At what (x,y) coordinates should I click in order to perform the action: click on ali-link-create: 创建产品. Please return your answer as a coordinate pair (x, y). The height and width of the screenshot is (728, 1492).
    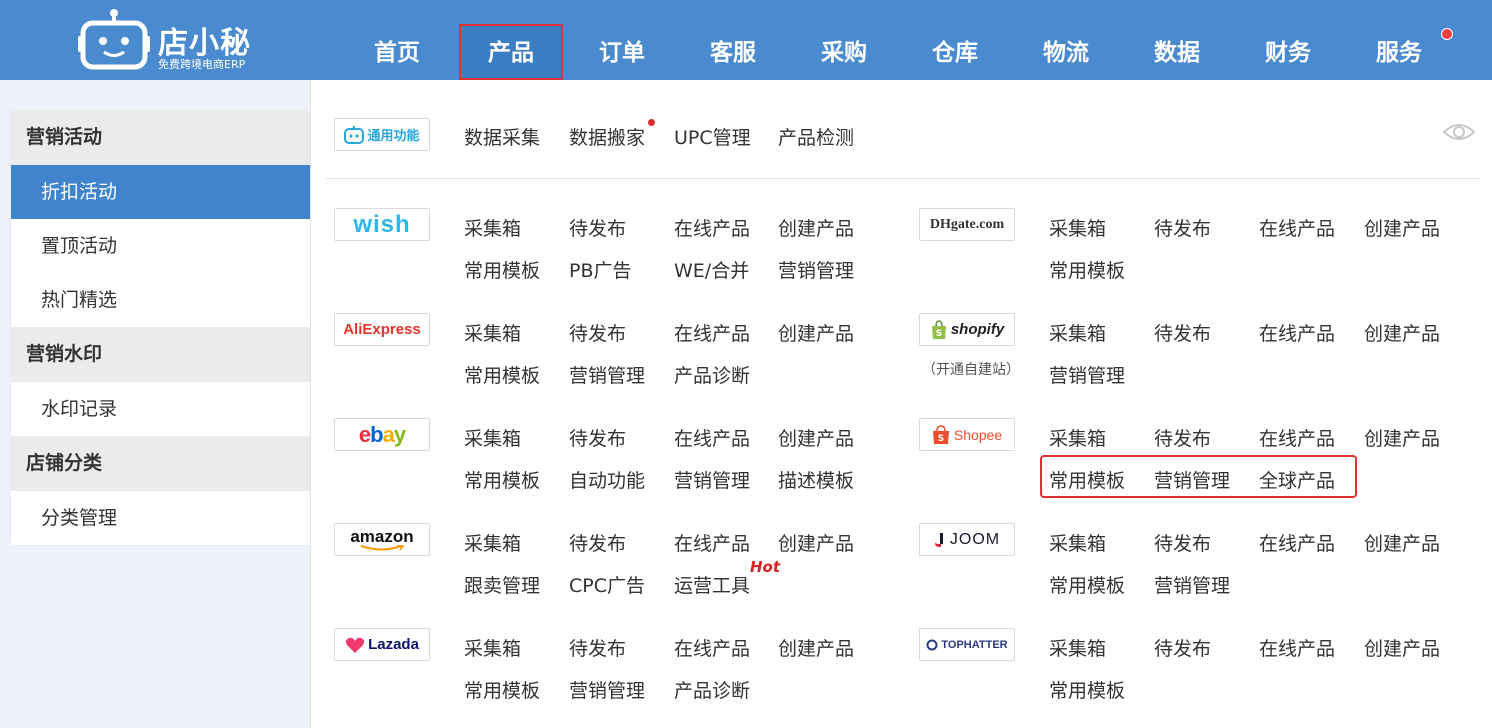
    Looking at the image, I should click on (816, 332).